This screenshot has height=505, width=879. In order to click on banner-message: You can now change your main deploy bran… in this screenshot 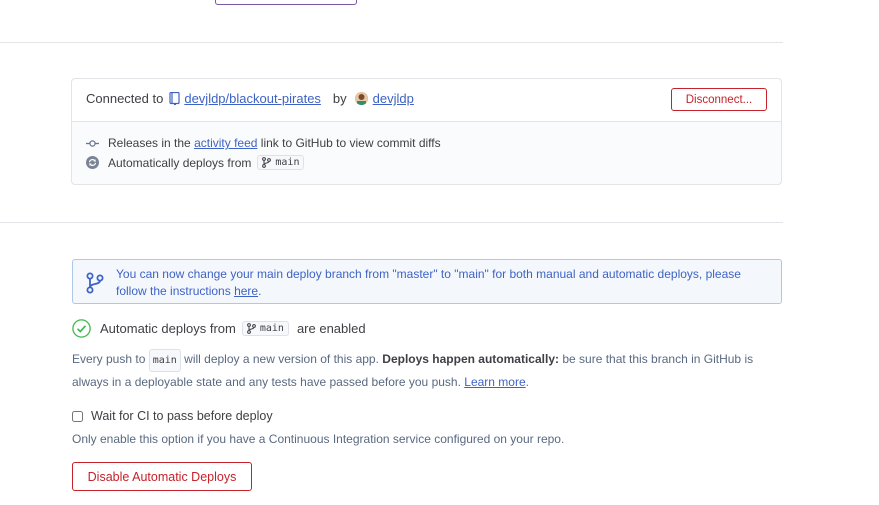, I will do `click(428, 282)`.